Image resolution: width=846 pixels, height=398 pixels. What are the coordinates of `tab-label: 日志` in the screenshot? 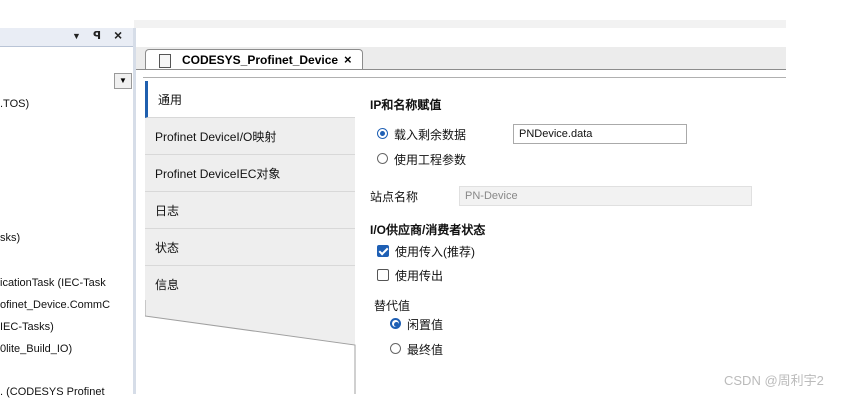 It's located at (167, 211).